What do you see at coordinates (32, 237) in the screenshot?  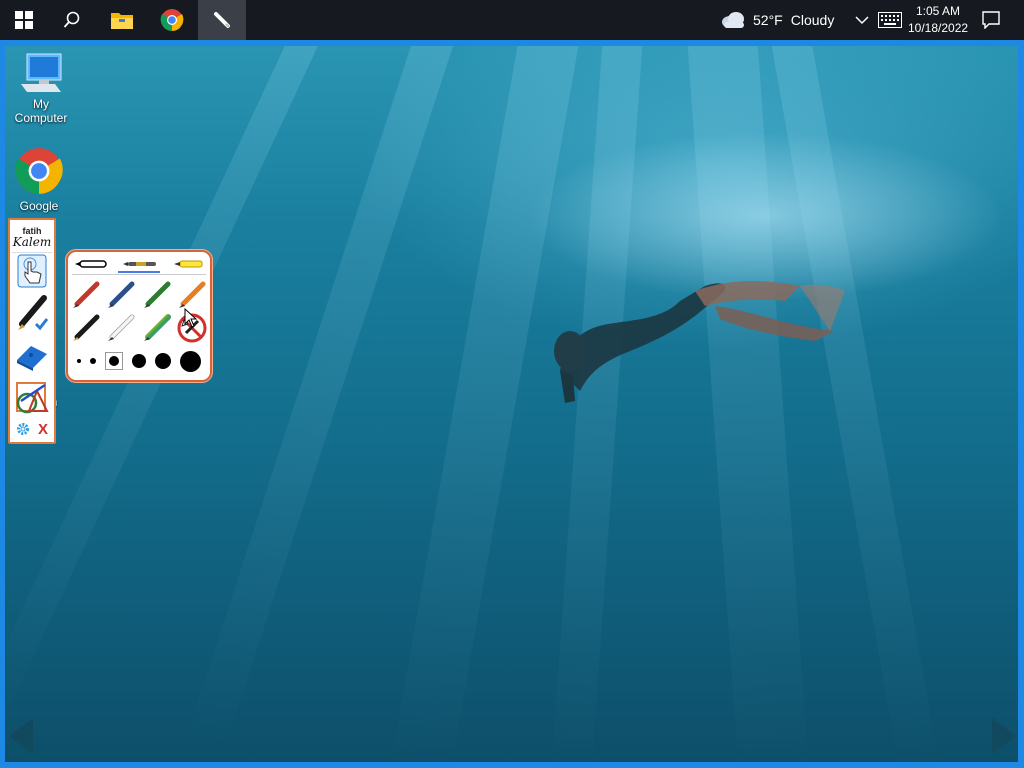 I see `kalem-logo: fatih Kalem` at bounding box center [32, 237].